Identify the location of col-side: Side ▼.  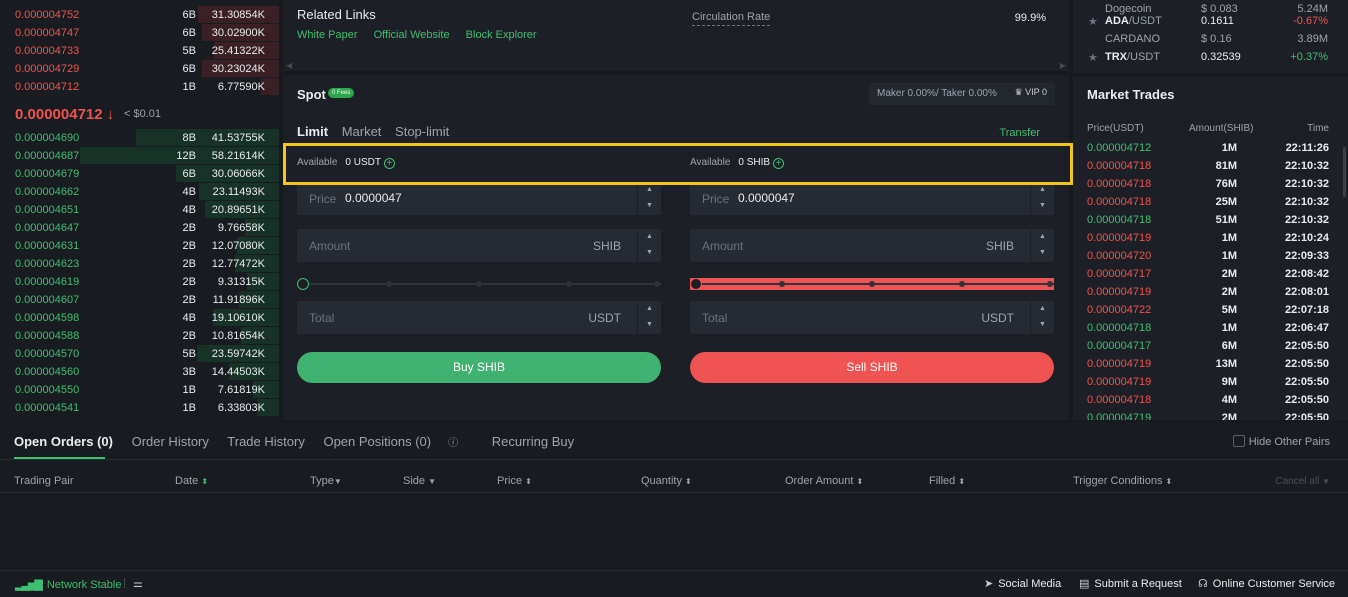
(419, 481).